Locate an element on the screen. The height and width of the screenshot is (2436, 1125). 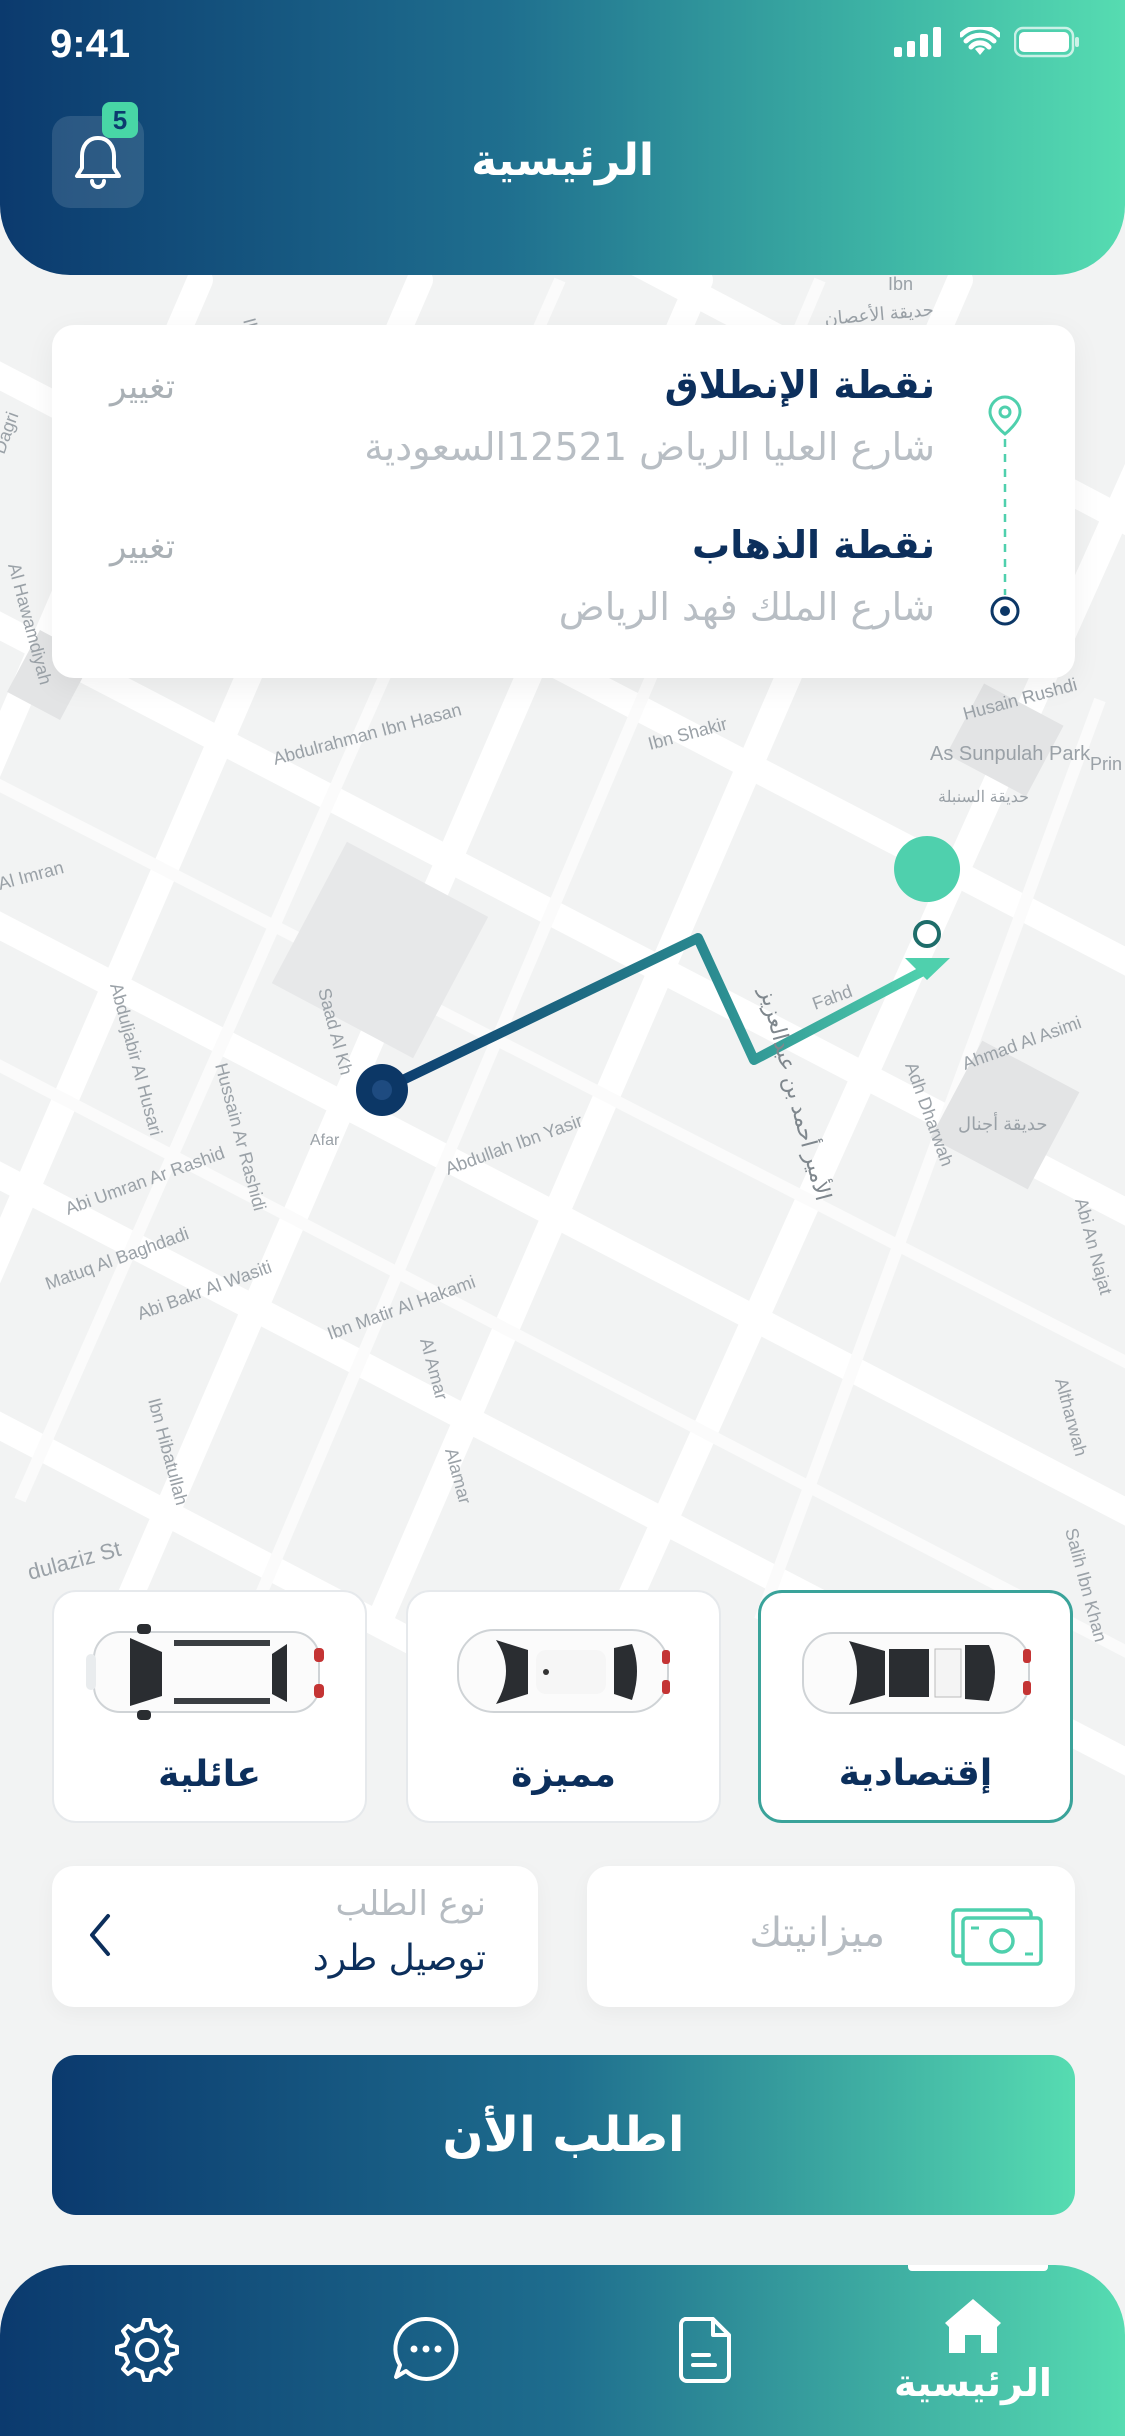
request-type-label: نوع الطلب is located at coordinates (410, 1904).